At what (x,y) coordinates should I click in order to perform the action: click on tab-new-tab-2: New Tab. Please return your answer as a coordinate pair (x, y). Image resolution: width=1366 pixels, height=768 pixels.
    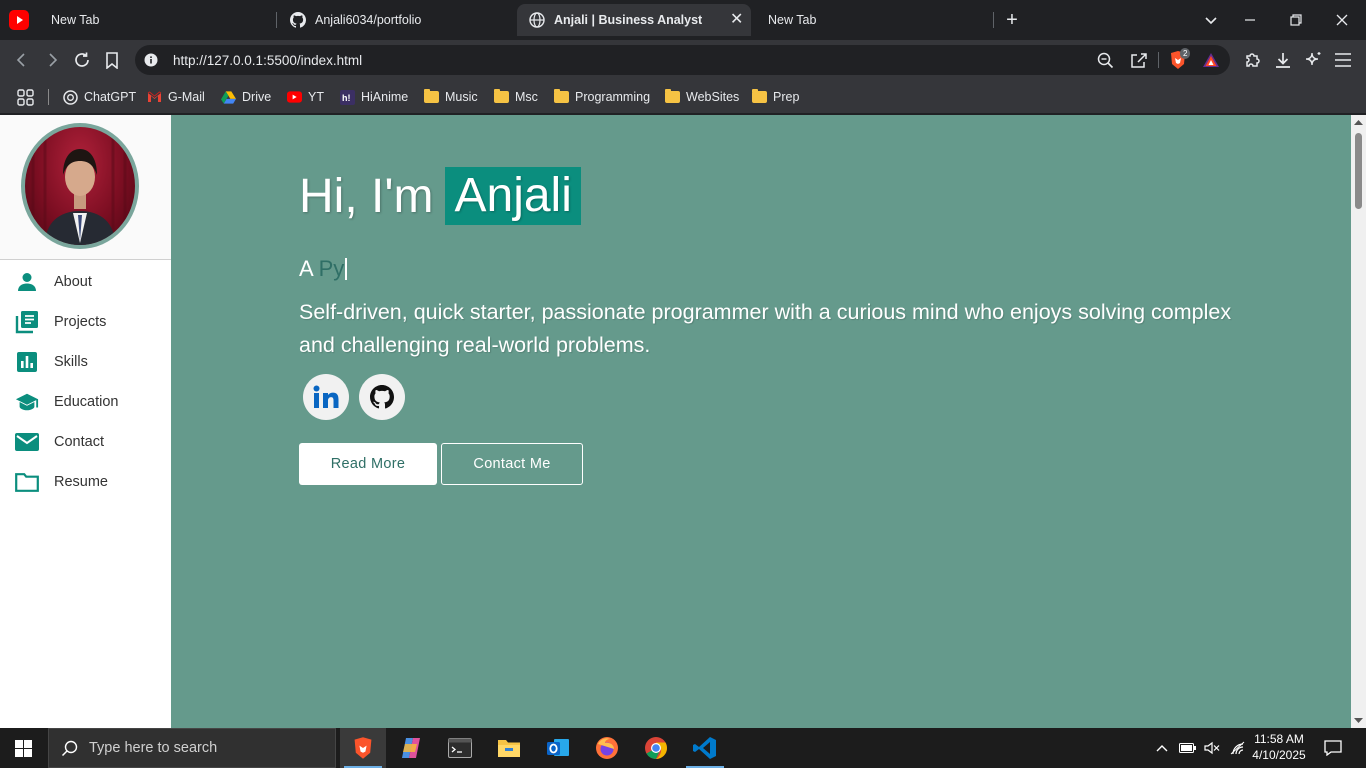
    Looking at the image, I should click on (872, 20).